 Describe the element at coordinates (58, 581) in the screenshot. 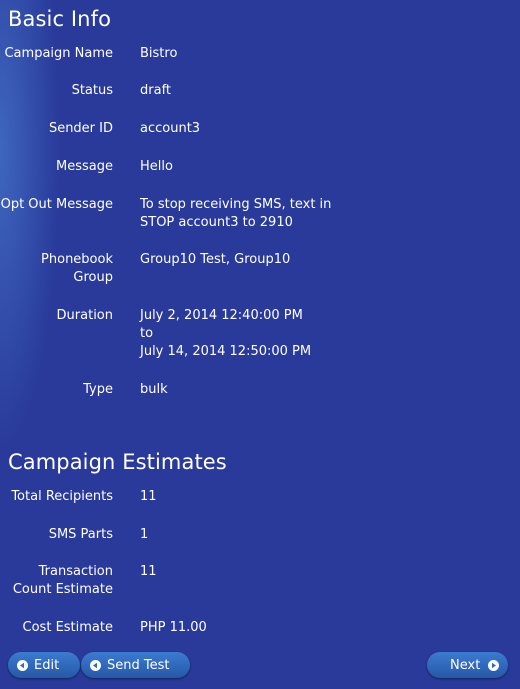

I see `transaction-count-label: Transaction Count Estimate` at that location.